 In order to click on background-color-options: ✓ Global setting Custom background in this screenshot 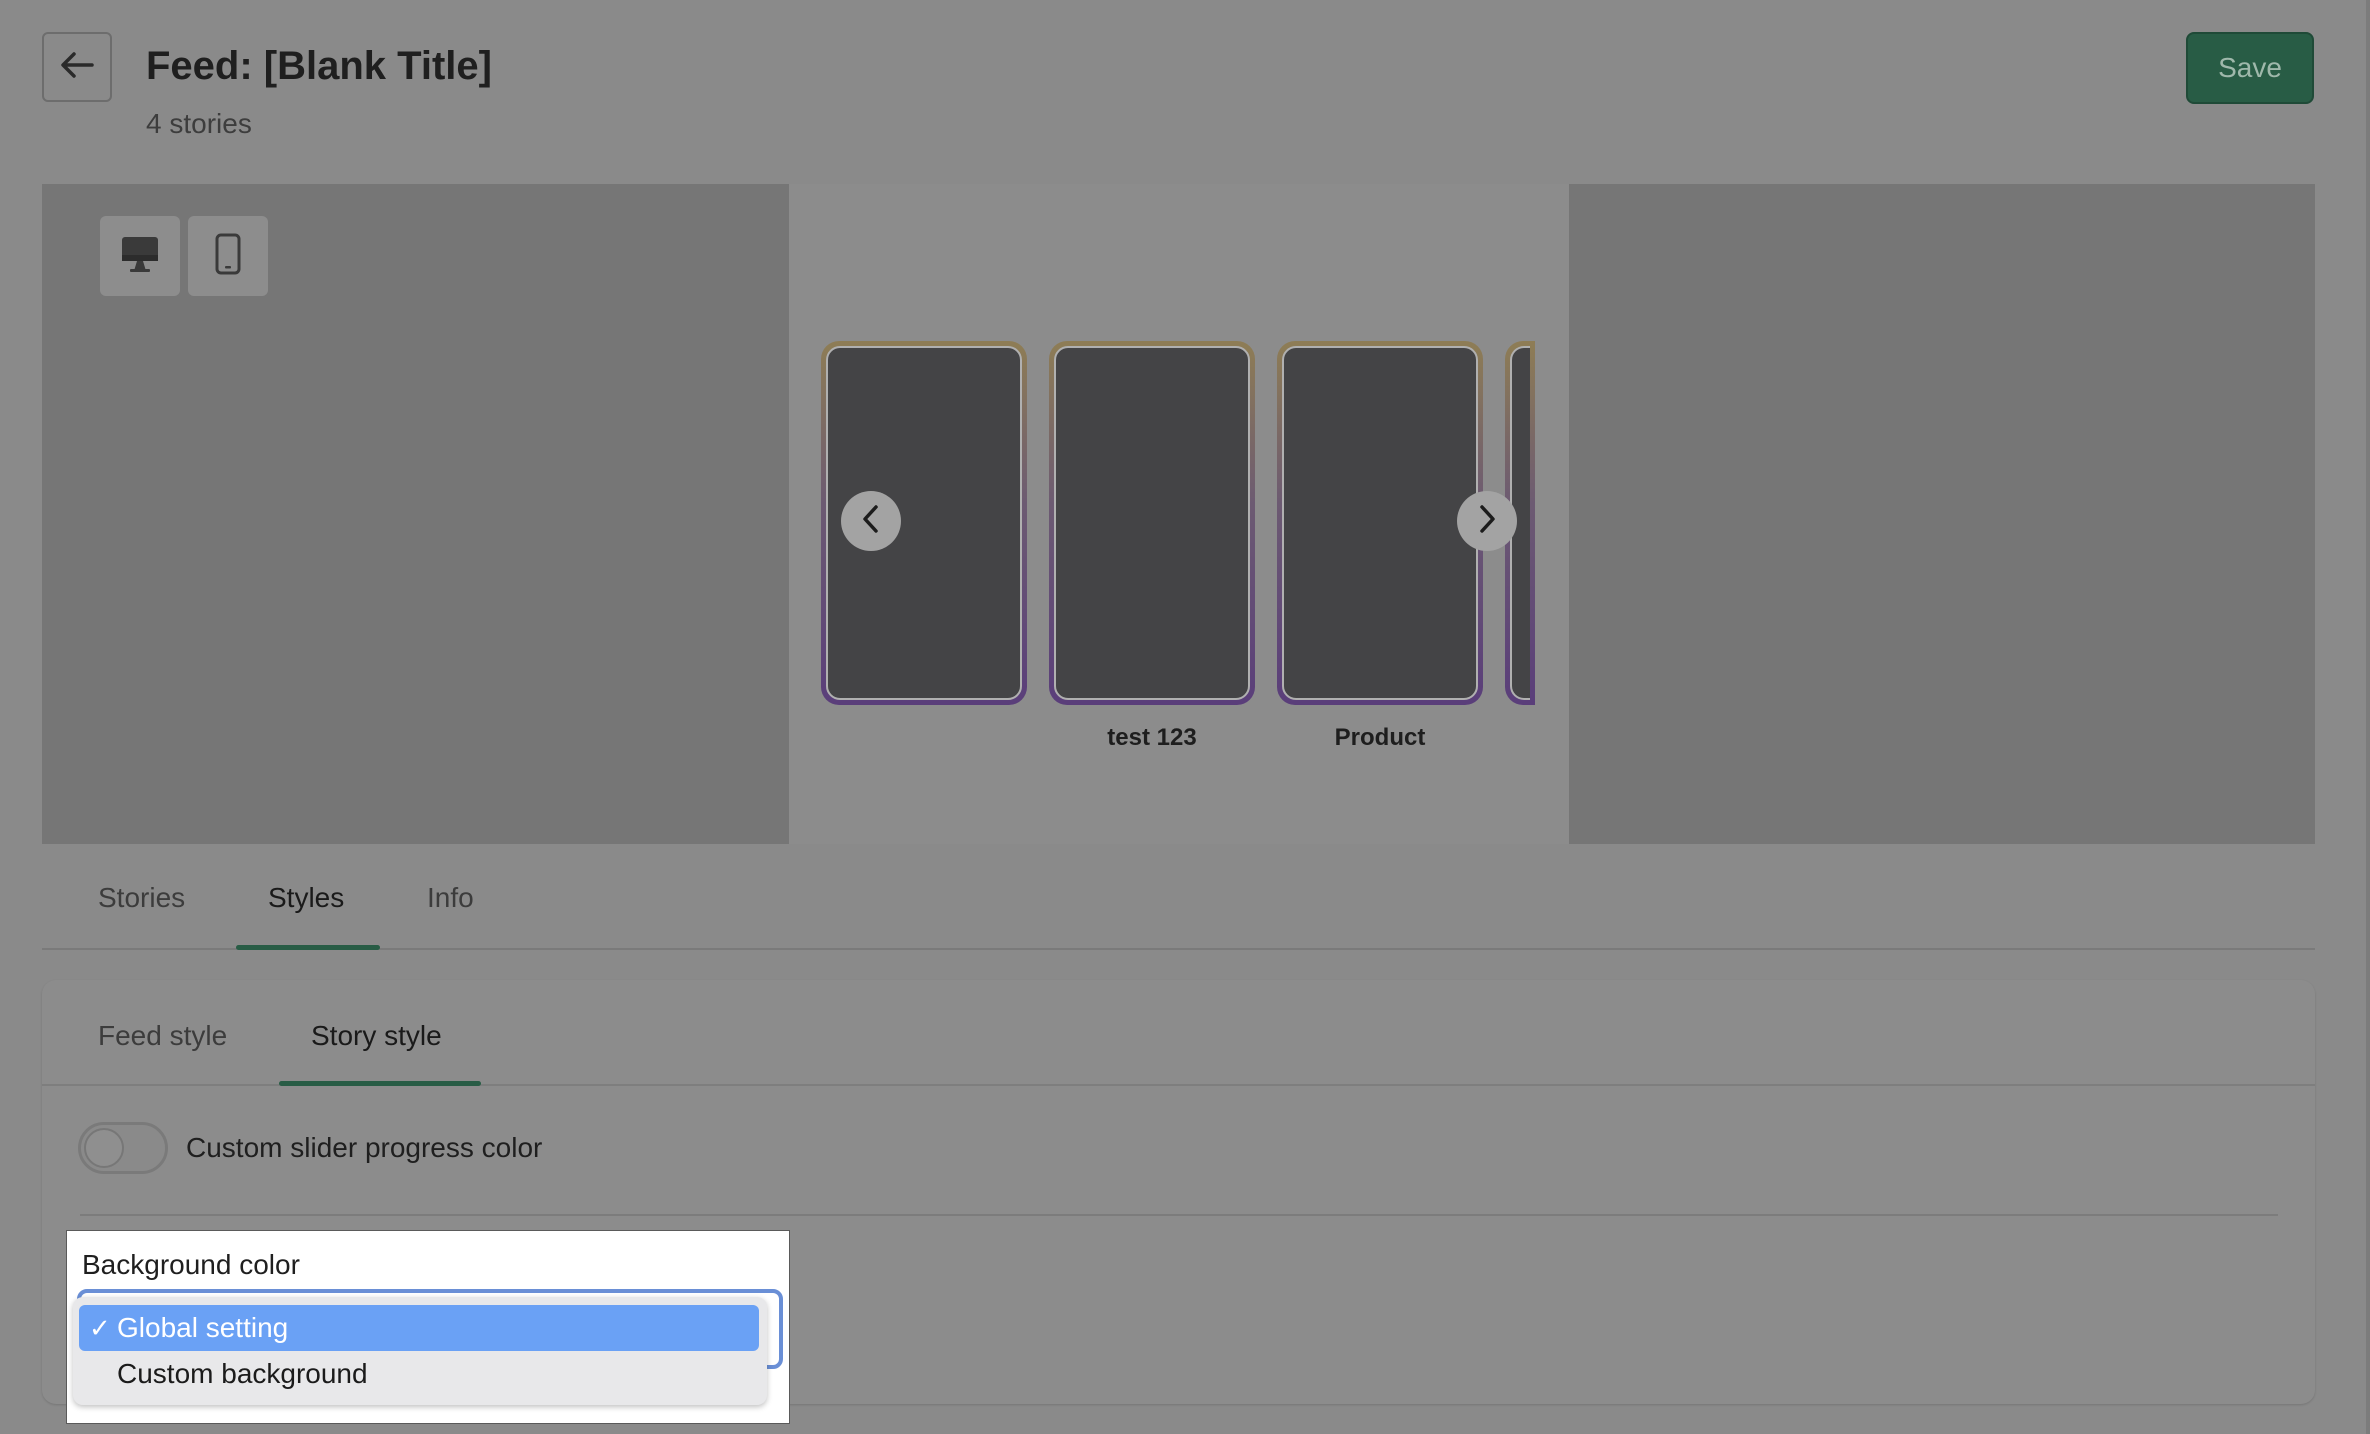, I will do `click(420, 1351)`.